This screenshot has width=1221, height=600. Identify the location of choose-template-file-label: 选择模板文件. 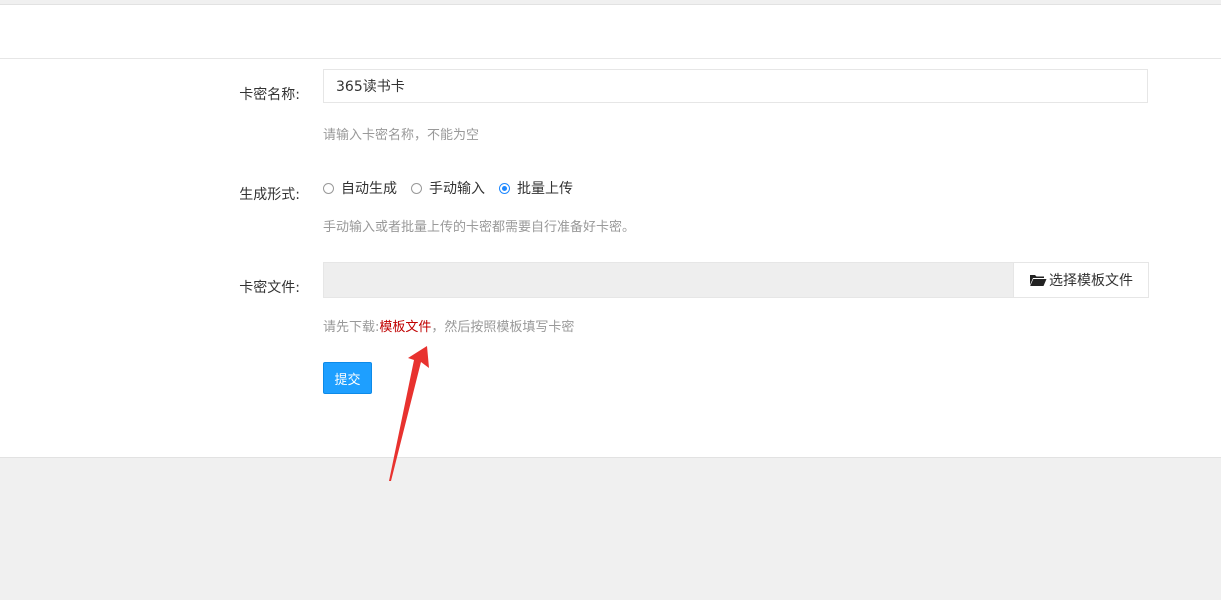
(1091, 281).